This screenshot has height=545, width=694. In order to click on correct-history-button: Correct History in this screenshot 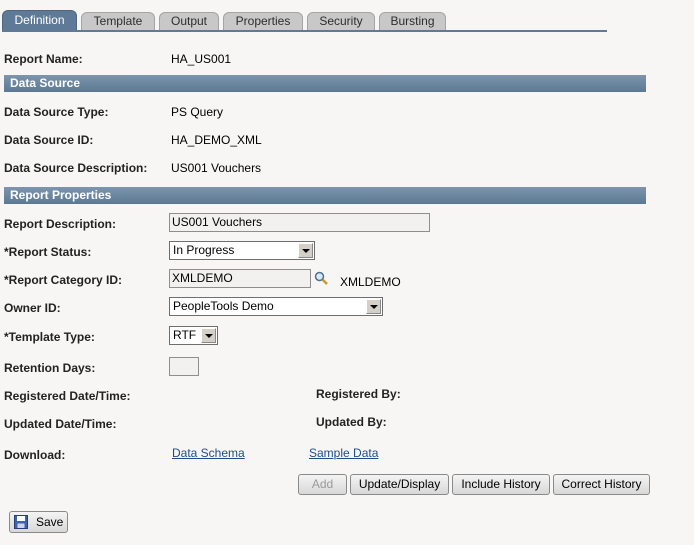, I will do `click(601, 484)`.